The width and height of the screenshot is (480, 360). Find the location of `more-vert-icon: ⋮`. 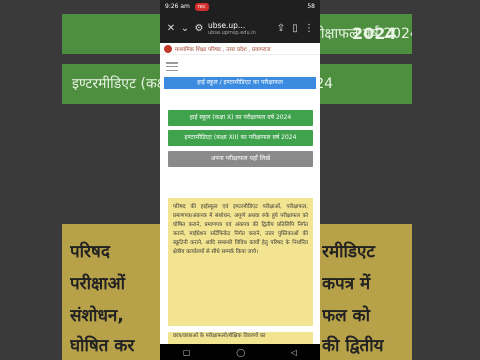

more-vert-icon: ⋮ is located at coordinates (309, 28).